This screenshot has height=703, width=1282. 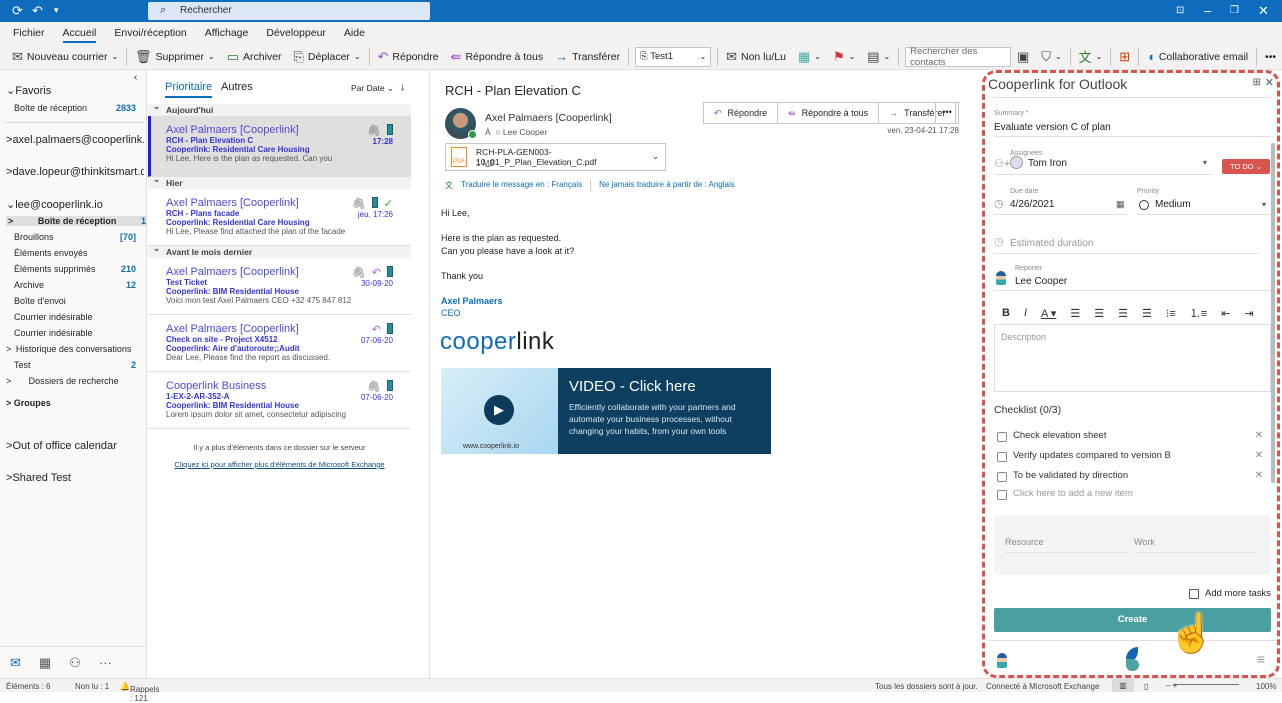 What do you see at coordinates (1124, 57) in the screenshot?
I see `add-in-button: ⊞` at bounding box center [1124, 57].